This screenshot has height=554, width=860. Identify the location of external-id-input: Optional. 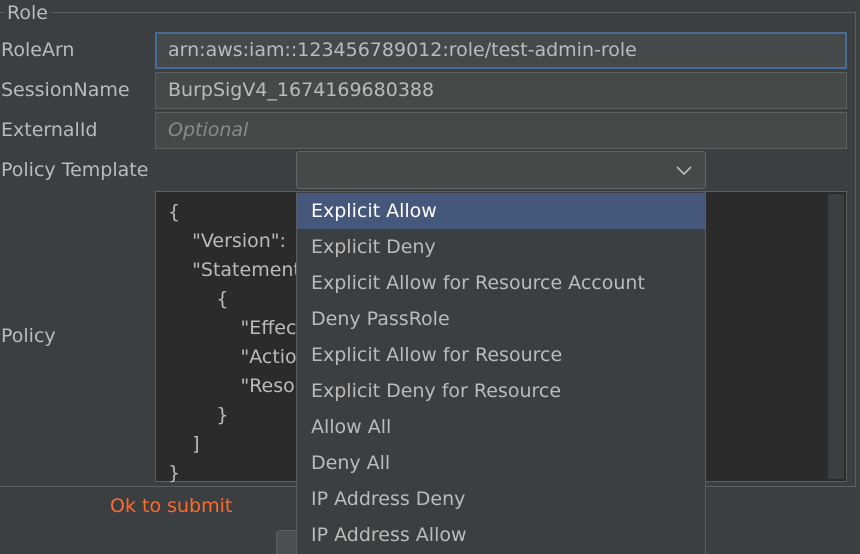
(501, 130).